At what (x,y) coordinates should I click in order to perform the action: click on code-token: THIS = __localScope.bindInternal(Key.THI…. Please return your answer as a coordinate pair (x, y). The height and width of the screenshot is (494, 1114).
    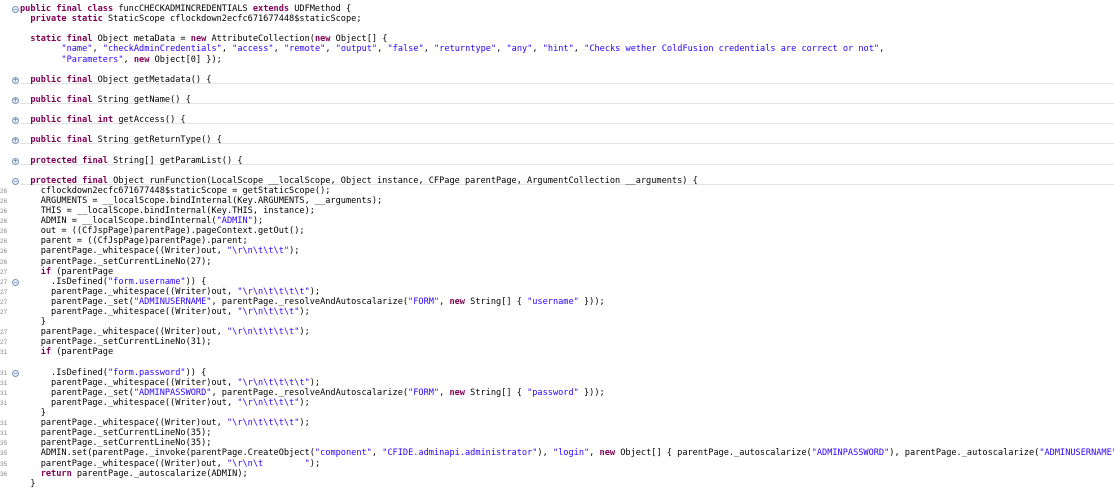
    Looking at the image, I should click on (167, 211).